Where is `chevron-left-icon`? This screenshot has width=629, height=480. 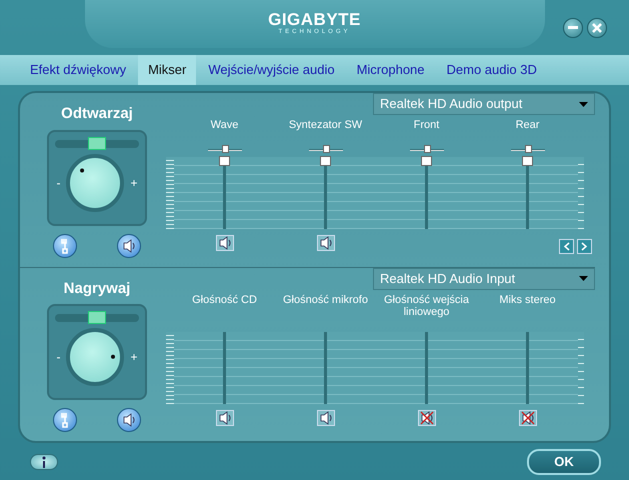 chevron-left-icon is located at coordinates (566, 246).